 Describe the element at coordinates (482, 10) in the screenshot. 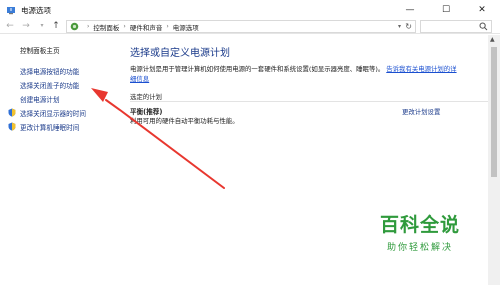

I see `close-button: ✕` at that location.